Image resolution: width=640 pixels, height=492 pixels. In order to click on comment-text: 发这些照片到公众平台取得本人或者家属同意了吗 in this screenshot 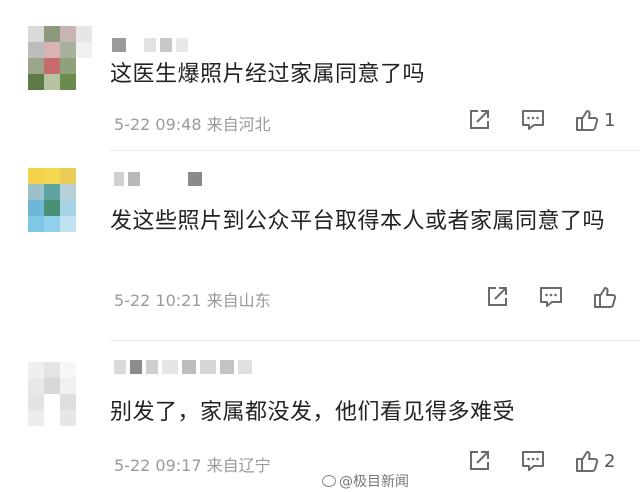, I will do `click(358, 221)`.